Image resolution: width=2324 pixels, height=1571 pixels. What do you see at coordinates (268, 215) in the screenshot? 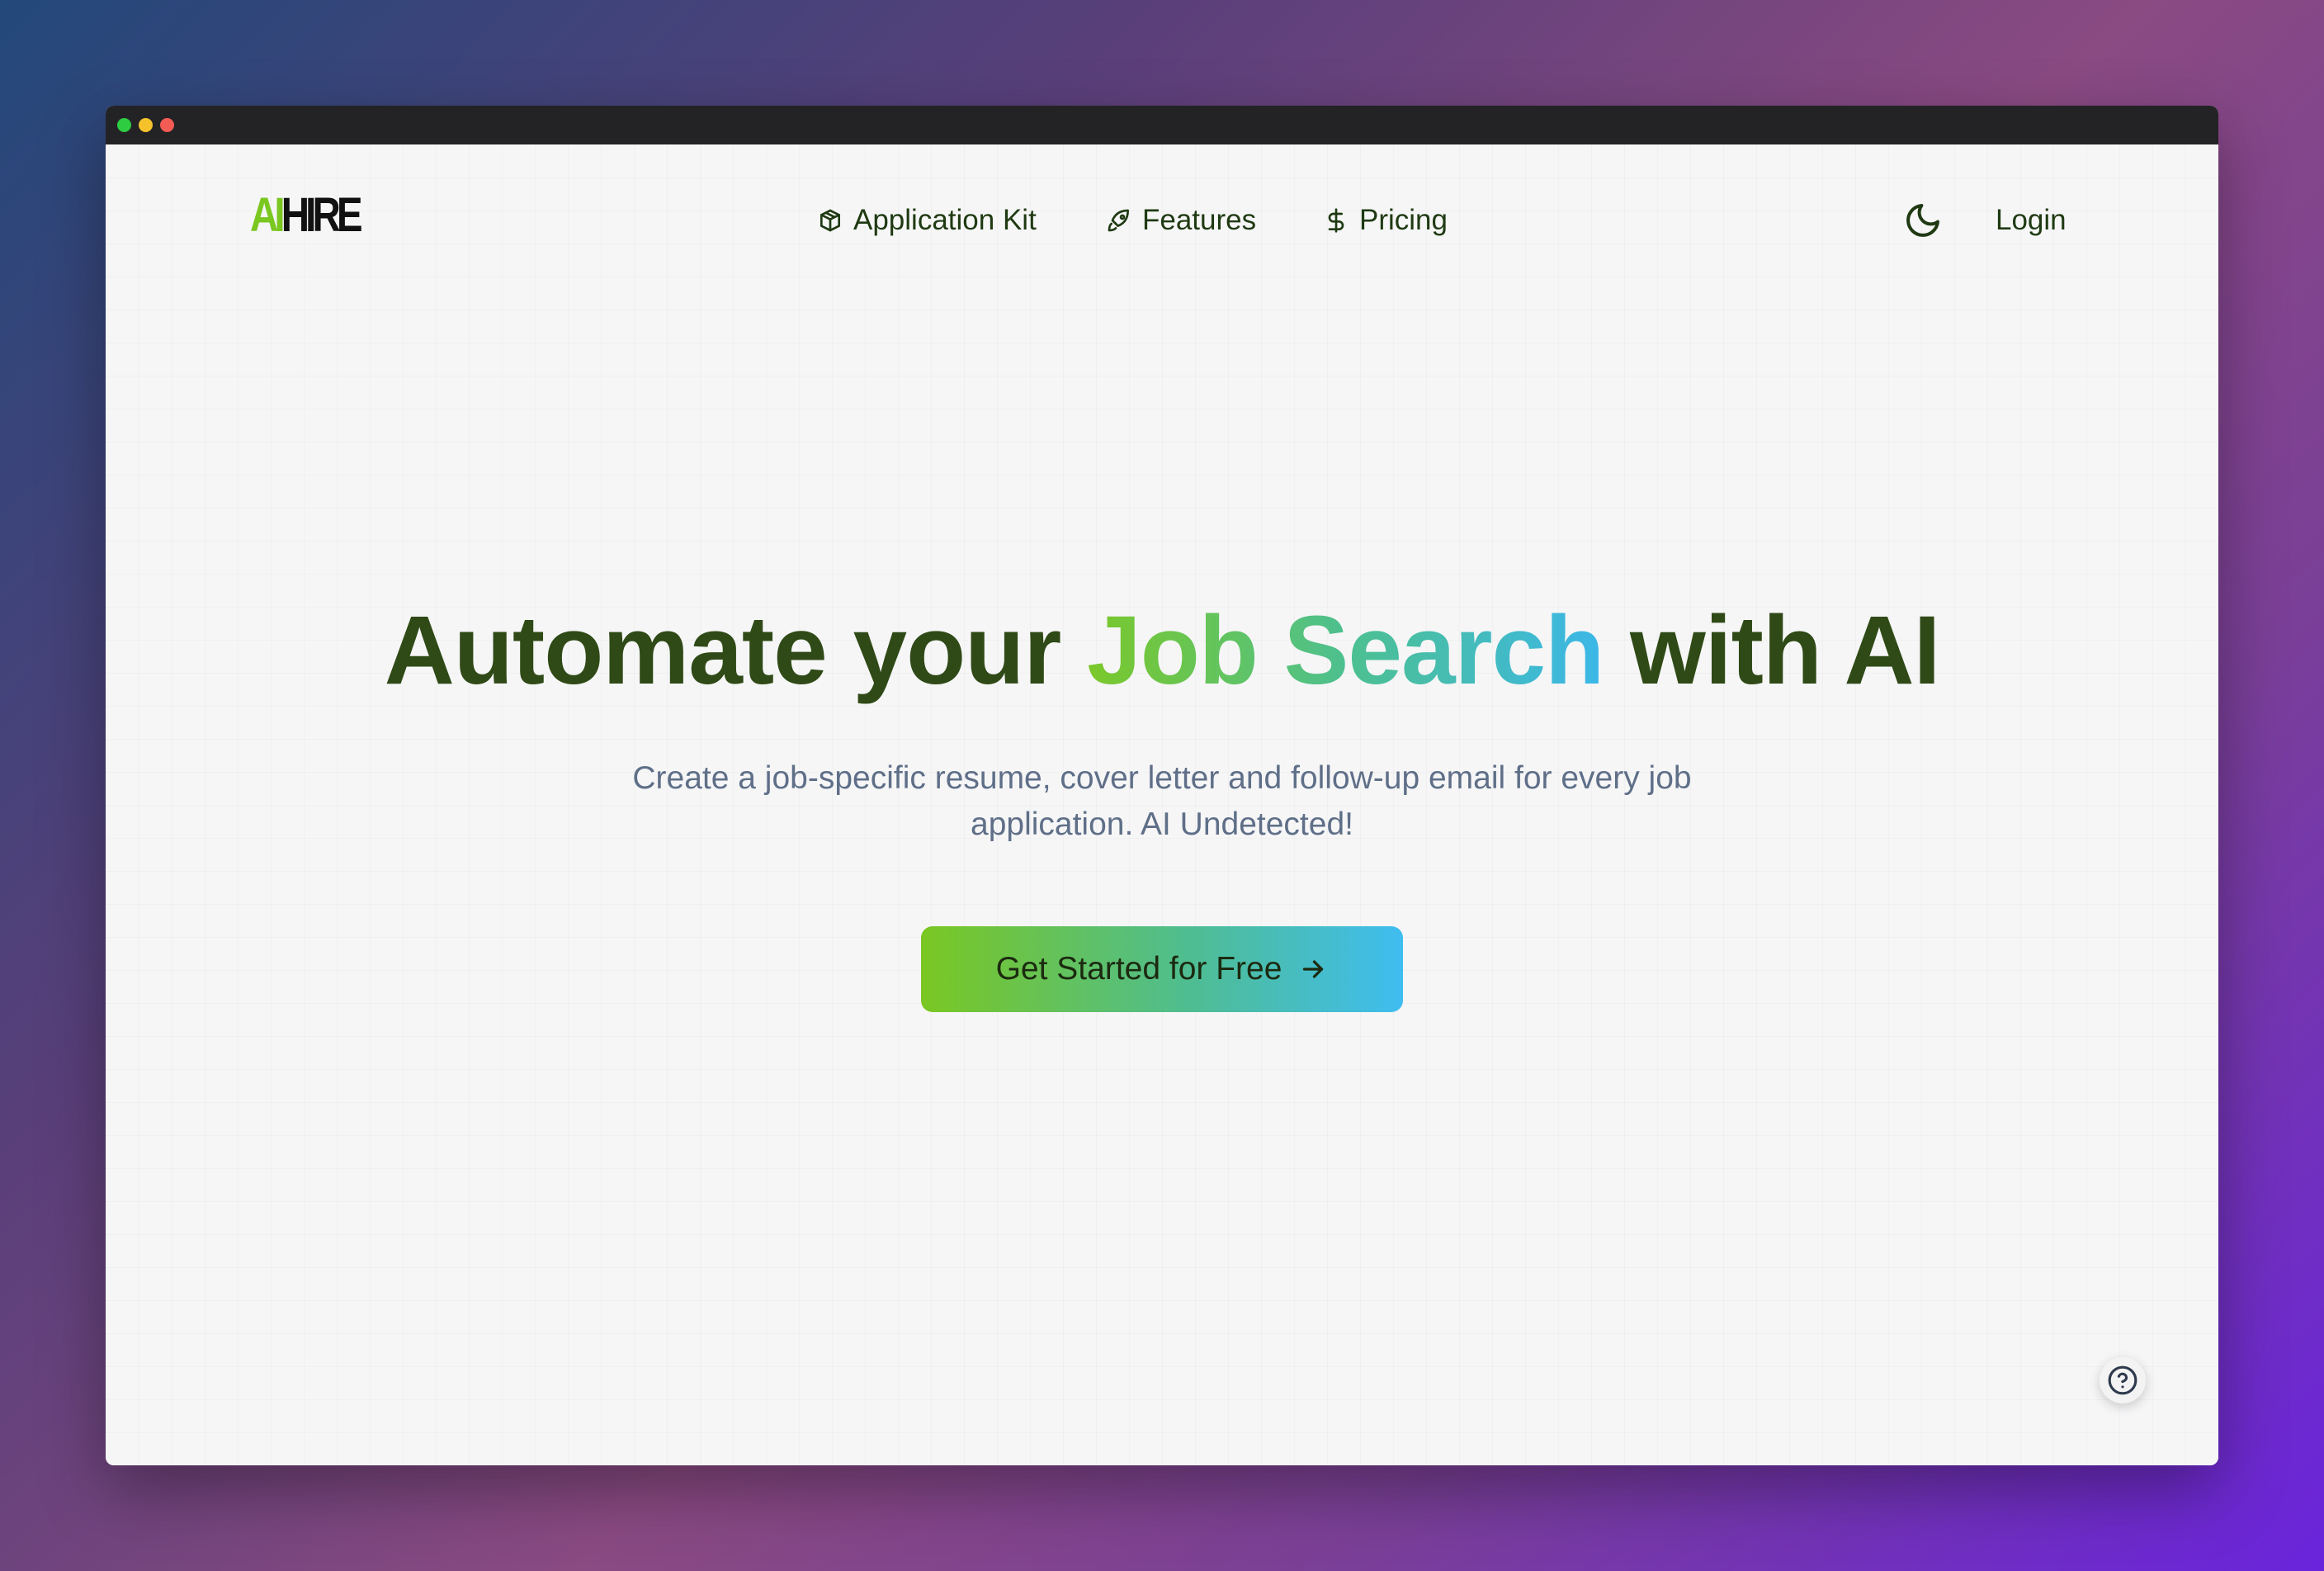
I see `logo-ai-text: AI` at bounding box center [268, 215].